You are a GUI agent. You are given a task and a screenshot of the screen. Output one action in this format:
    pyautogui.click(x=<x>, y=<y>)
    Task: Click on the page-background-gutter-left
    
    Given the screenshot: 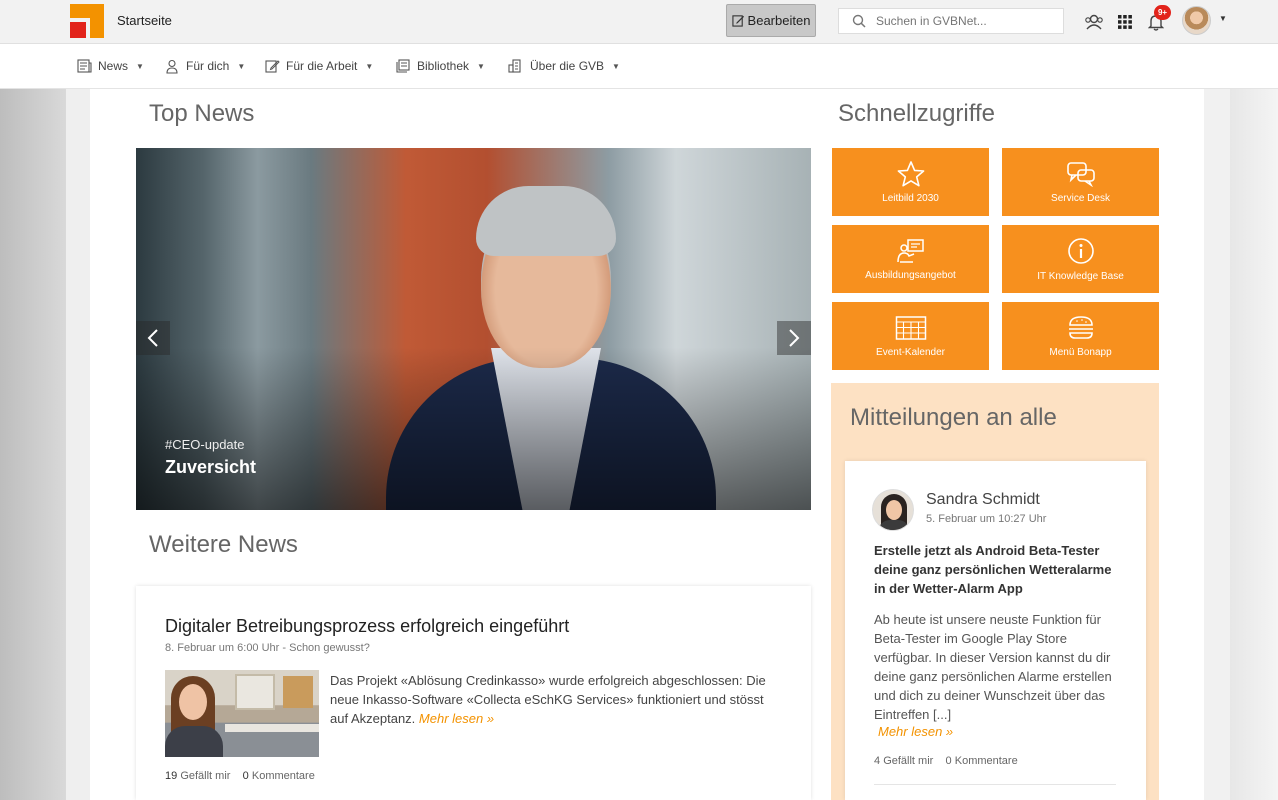 What is the action you would take?
    pyautogui.click(x=78, y=444)
    